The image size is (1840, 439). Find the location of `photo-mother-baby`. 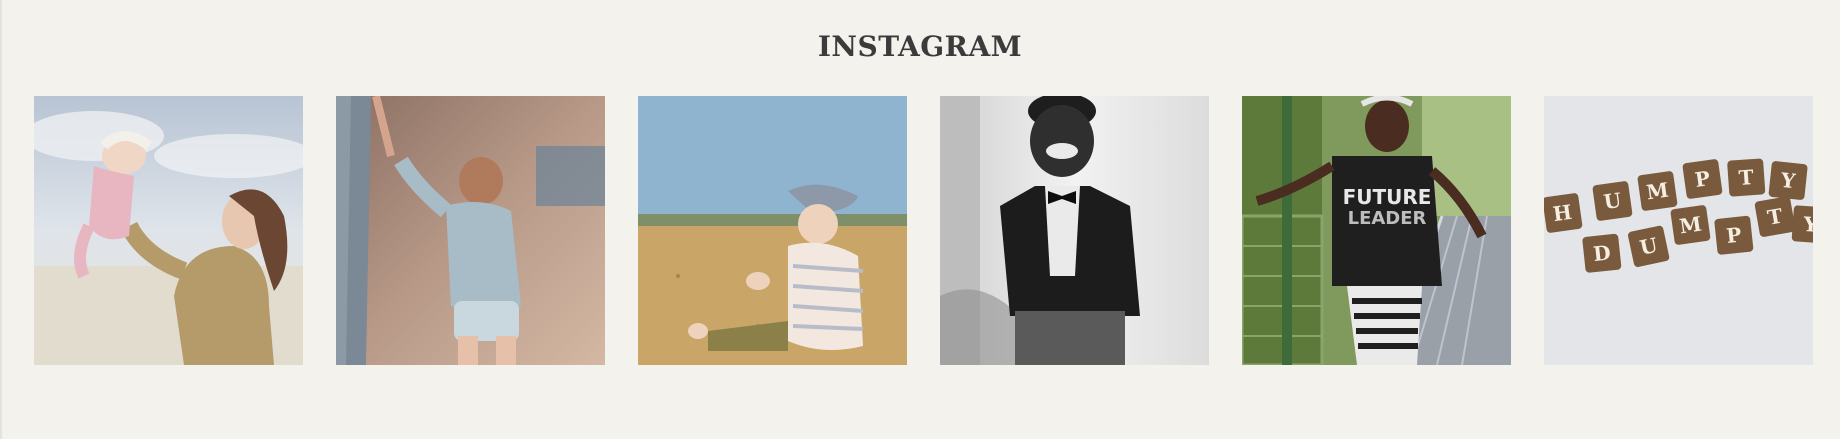

photo-mother-baby is located at coordinates (168, 230).